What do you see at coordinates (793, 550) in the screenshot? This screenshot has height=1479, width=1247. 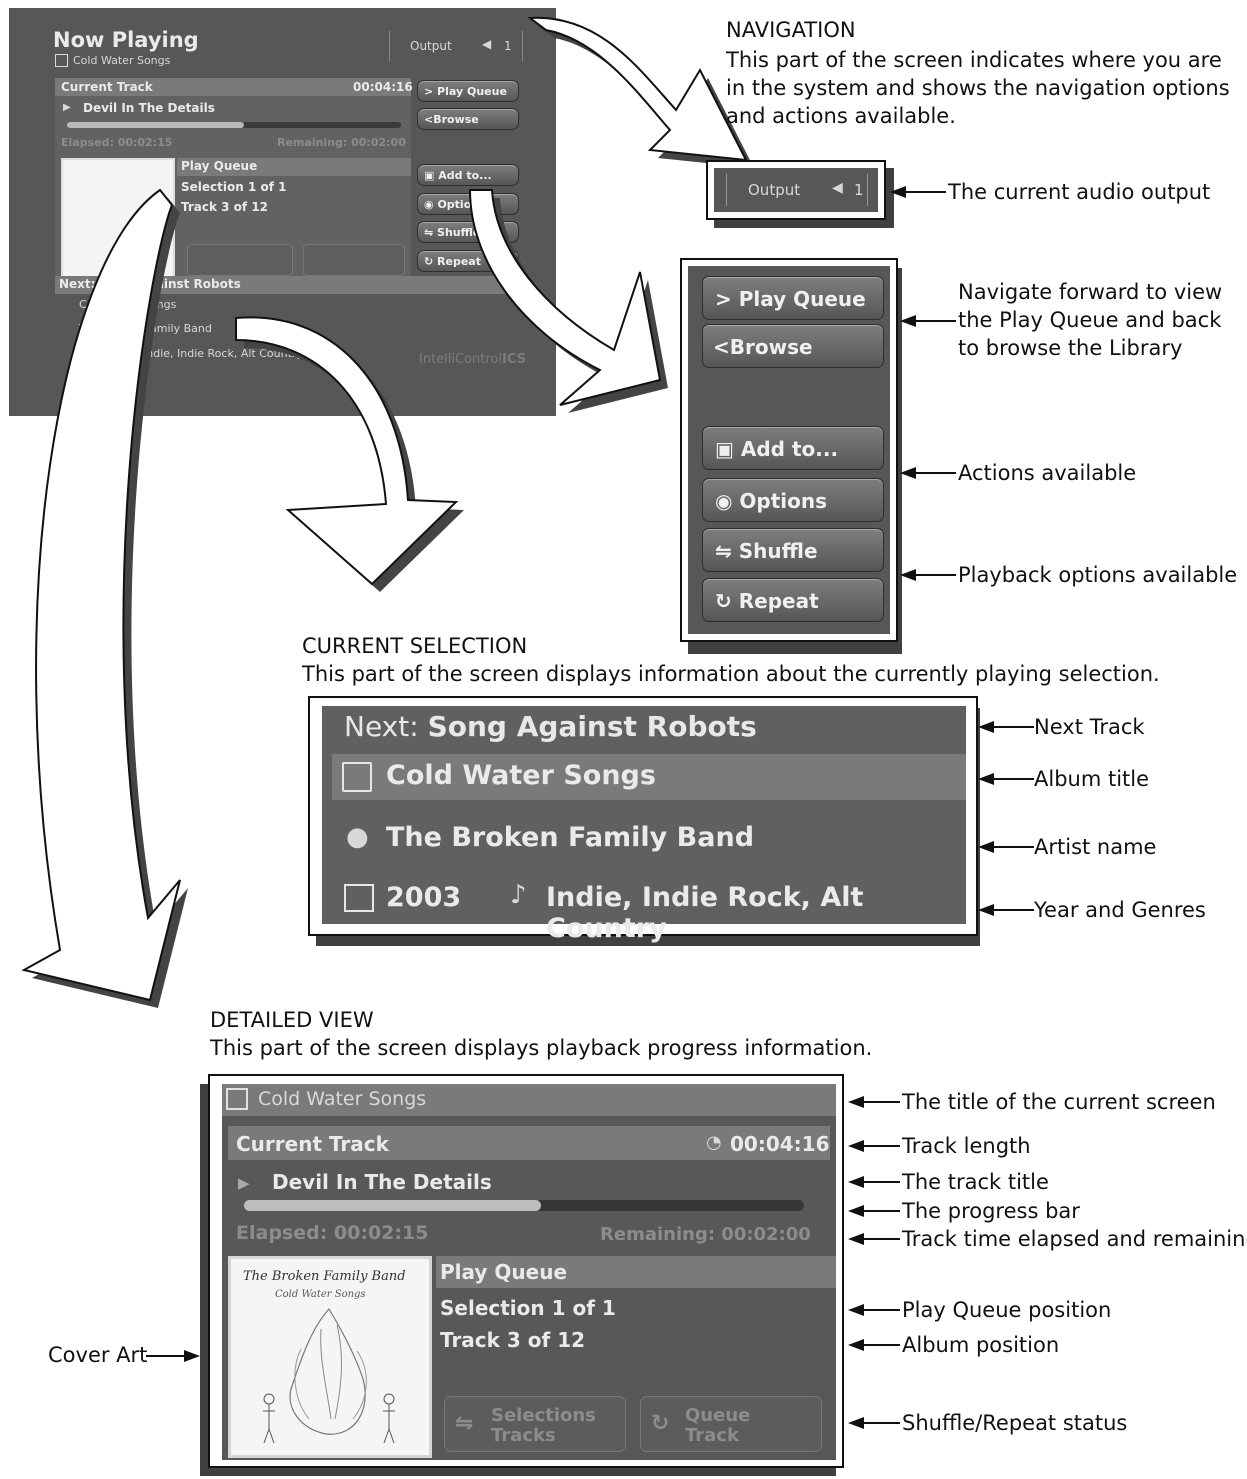 I see `shuffle-button: ⇋ Shuffle` at bounding box center [793, 550].